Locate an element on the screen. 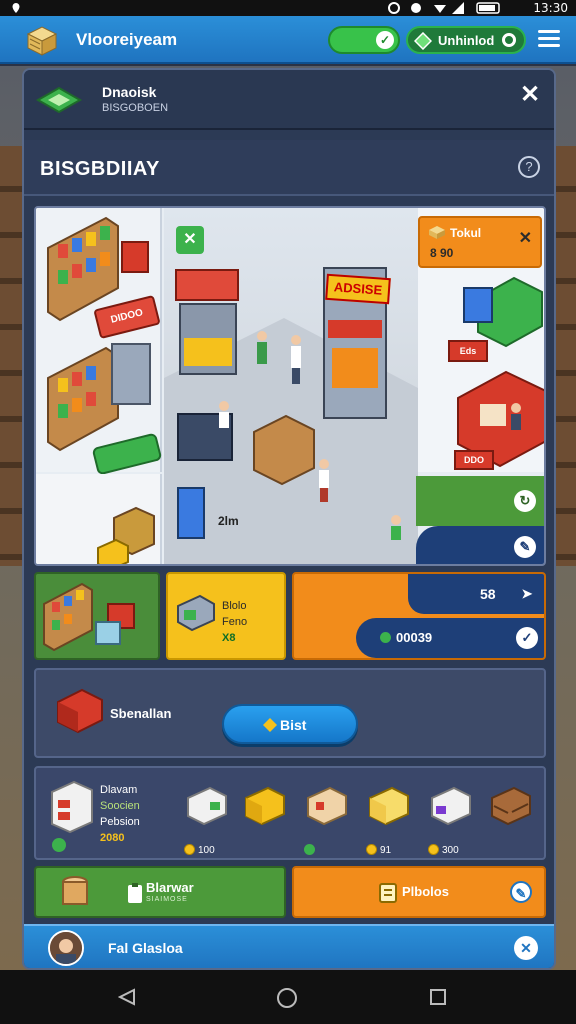 This screenshot has height=1024, width=576. section-title: BISGBDIIAY is located at coordinates (100, 169).